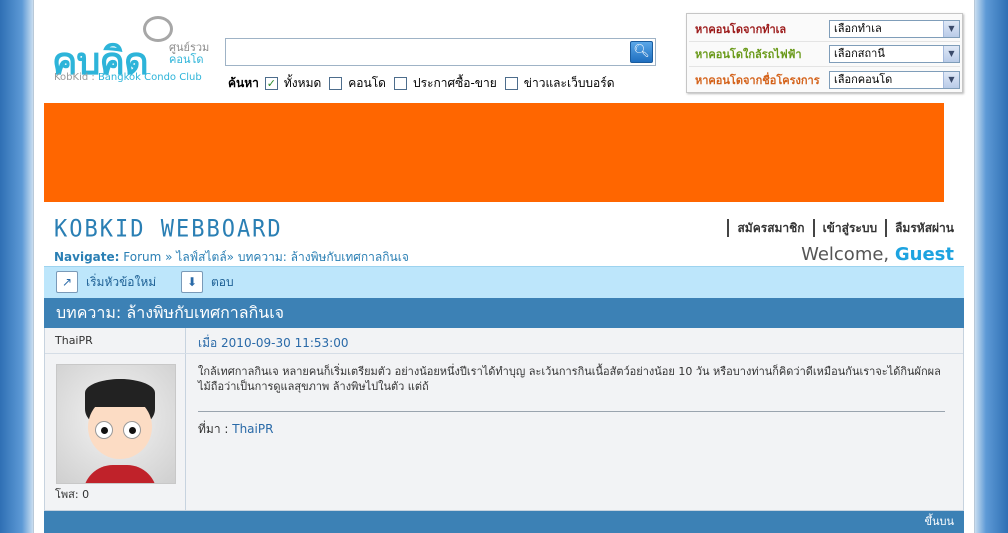  I want to click on logo-tag-prefix: KobKid :, so click(76, 77).